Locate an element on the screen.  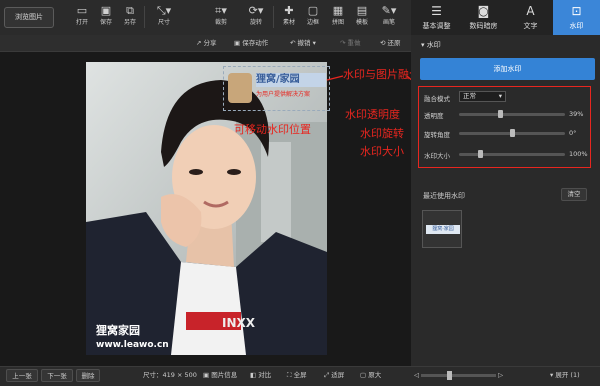
angle-label: 旋转角度 is located at coordinates (437, 135).